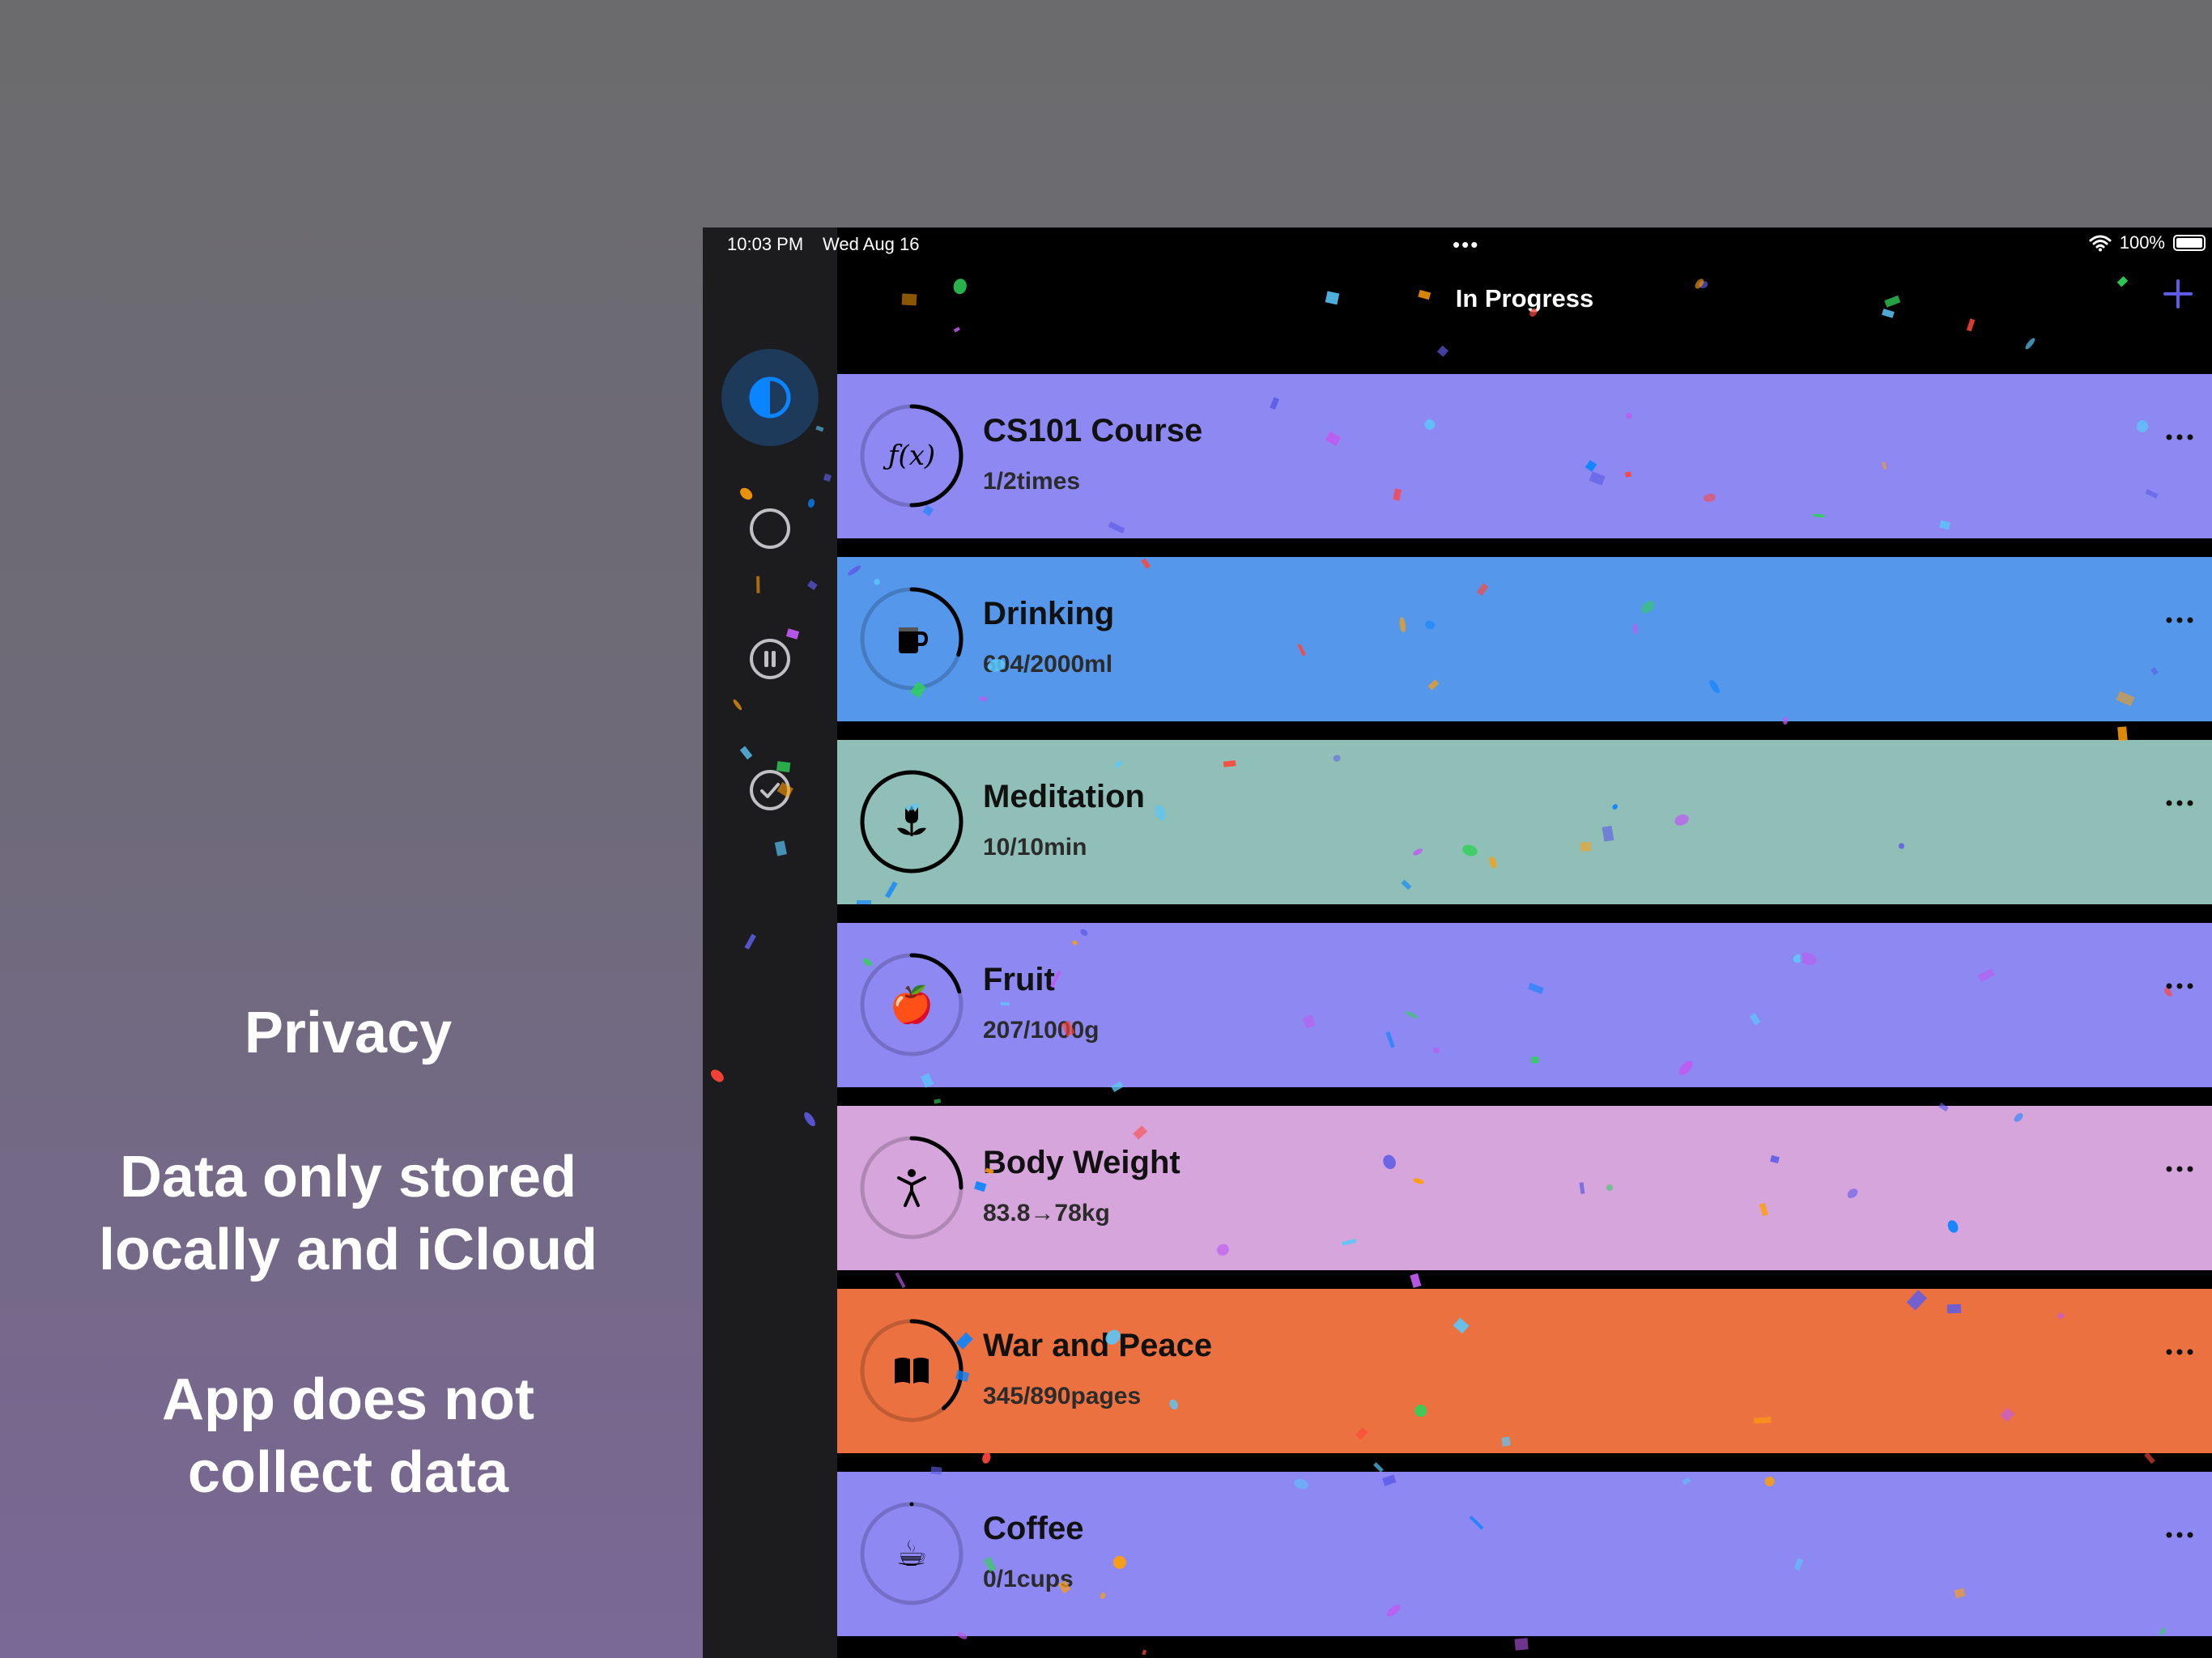 The image size is (2212, 1658). I want to click on promo-storage-line2: locally and iCloud, so click(348, 1250).